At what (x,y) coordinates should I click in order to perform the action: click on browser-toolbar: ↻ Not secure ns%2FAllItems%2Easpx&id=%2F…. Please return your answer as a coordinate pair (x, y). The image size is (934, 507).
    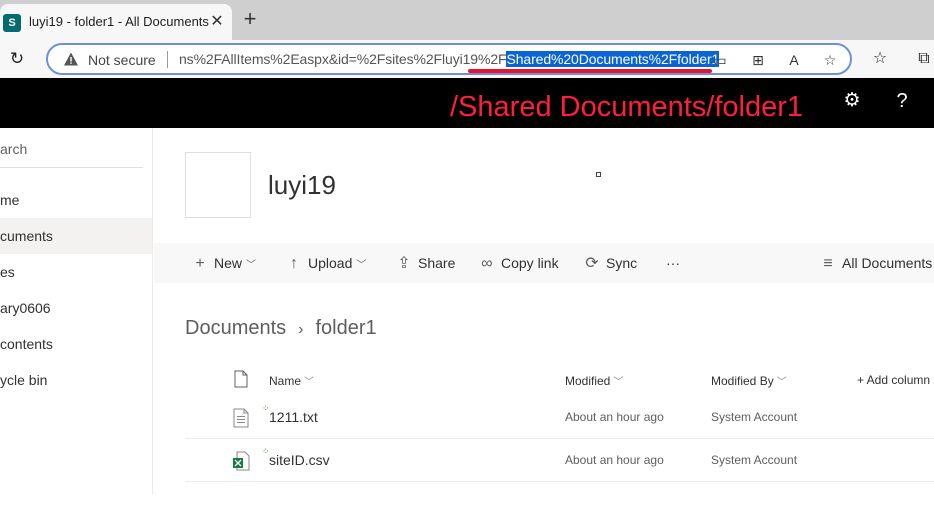
    Looking at the image, I should click on (467, 59).